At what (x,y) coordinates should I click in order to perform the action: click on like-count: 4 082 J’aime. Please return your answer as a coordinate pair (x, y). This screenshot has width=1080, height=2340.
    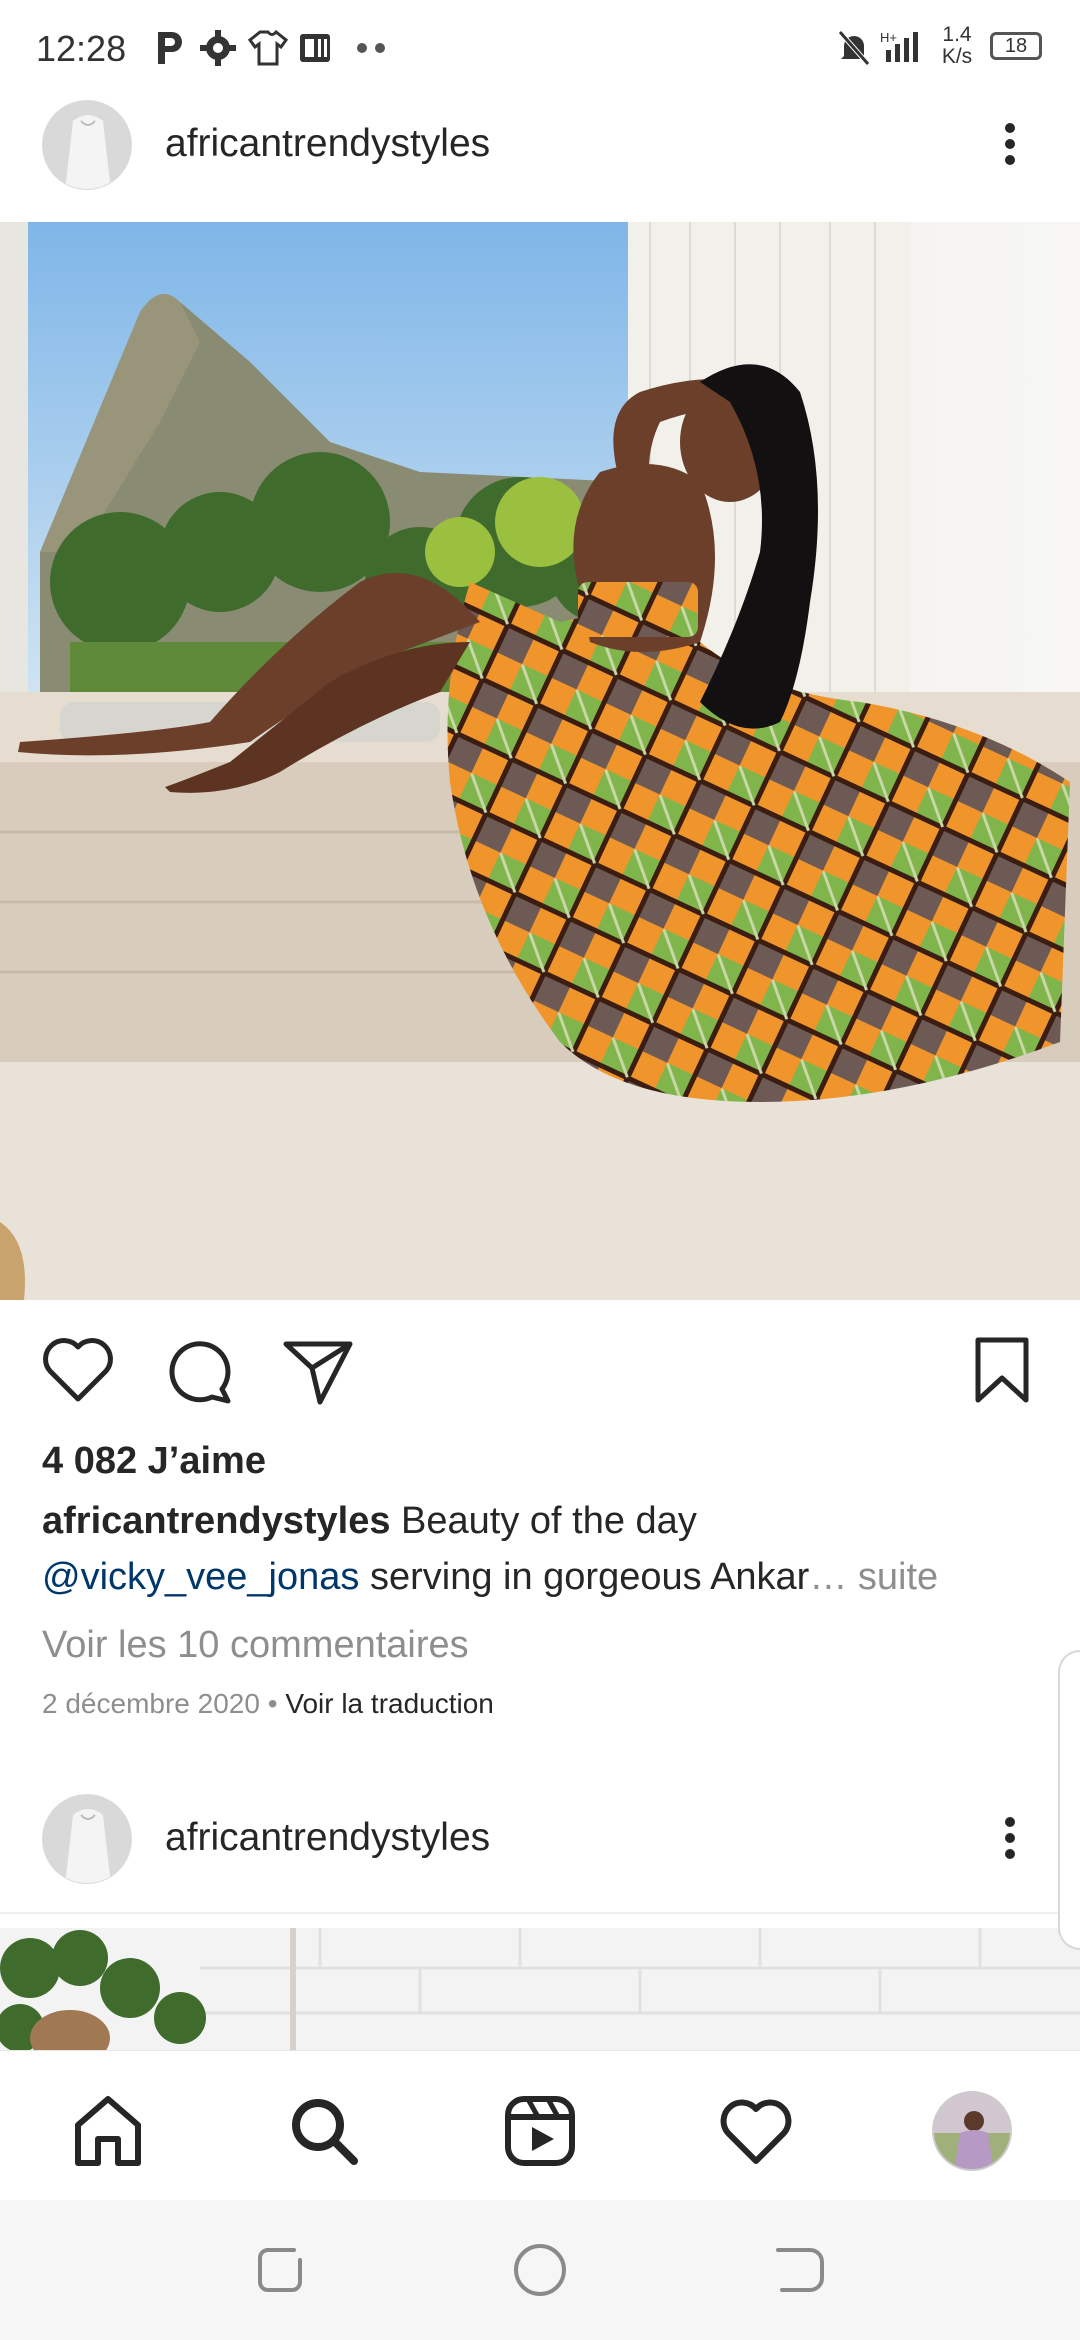
    Looking at the image, I should click on (154, 1461).